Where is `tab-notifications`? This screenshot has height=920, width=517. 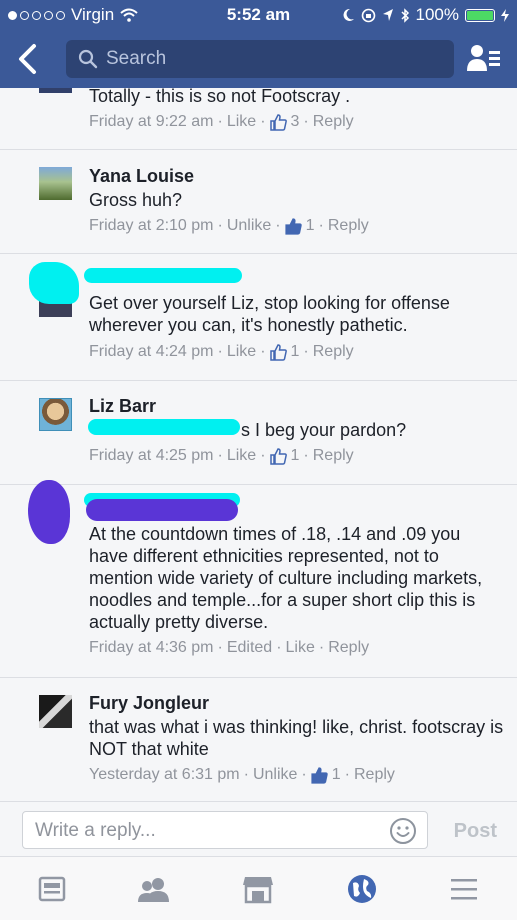
tab-notifications is located at coordinates (362, 889).